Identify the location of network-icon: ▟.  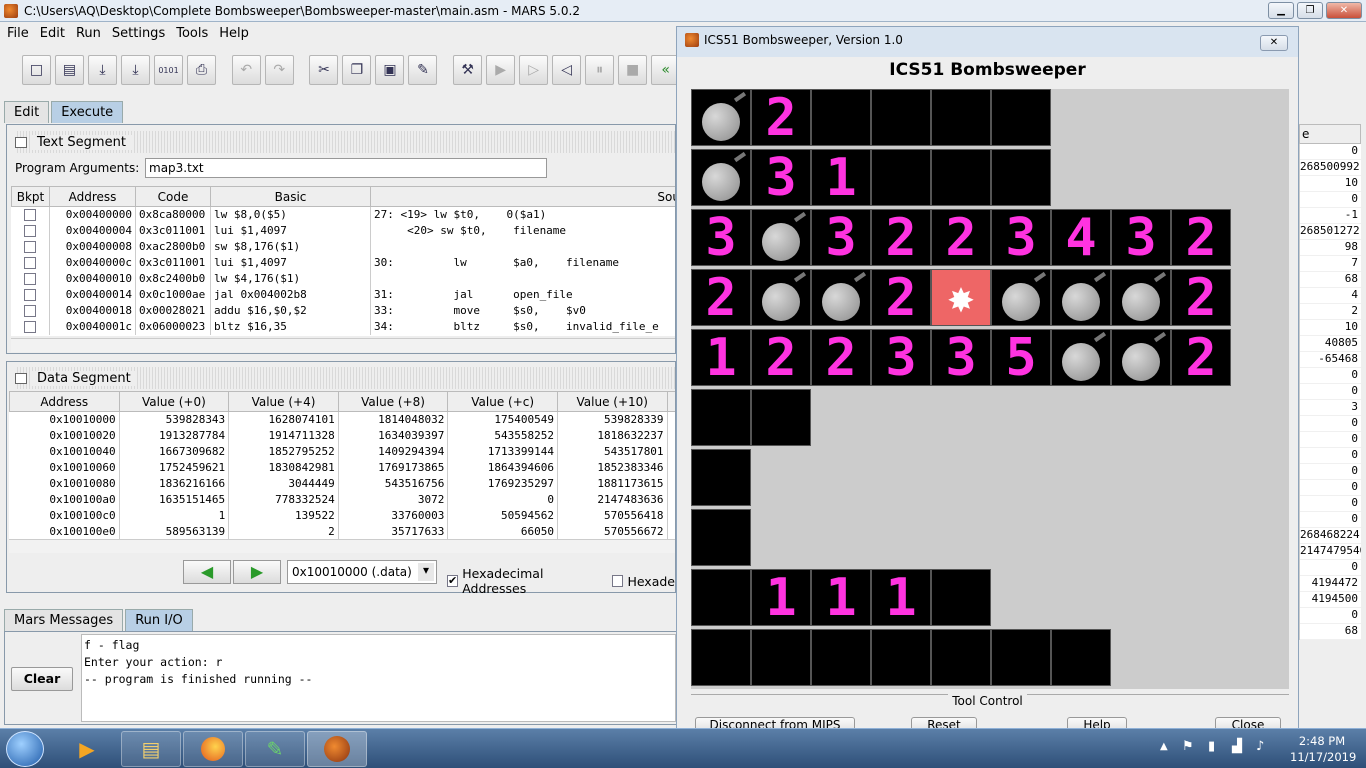
(1237, 746).